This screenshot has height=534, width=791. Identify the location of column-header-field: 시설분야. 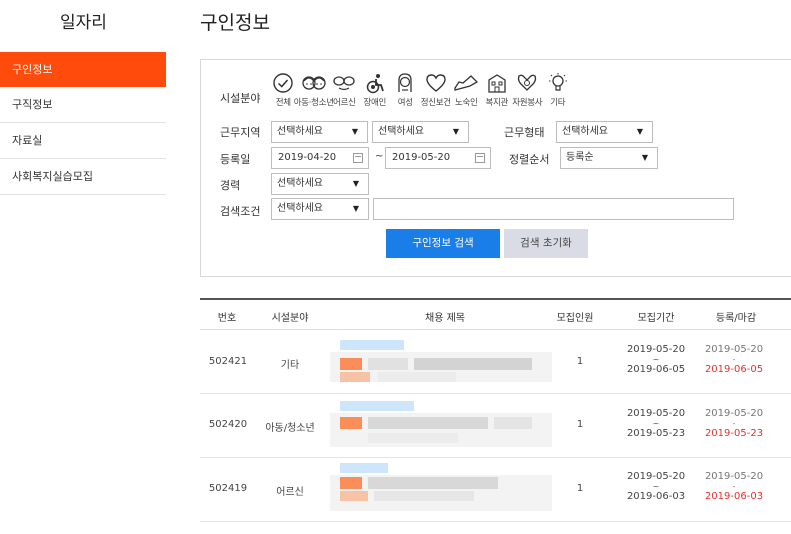
(290, 318).